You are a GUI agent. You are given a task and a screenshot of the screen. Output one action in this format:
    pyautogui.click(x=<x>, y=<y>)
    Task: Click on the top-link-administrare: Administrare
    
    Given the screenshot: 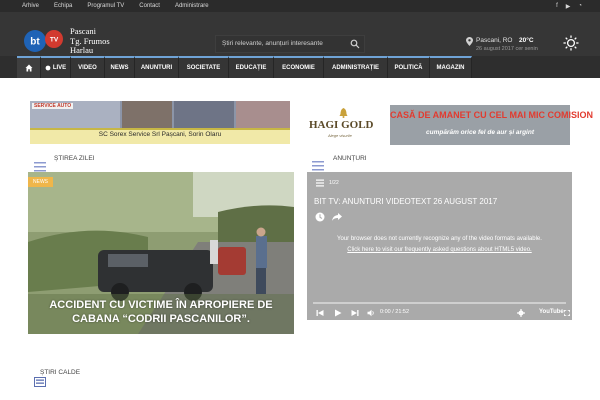 What is the action you would take?
    pyautogui.click(x=192, y=6)
    